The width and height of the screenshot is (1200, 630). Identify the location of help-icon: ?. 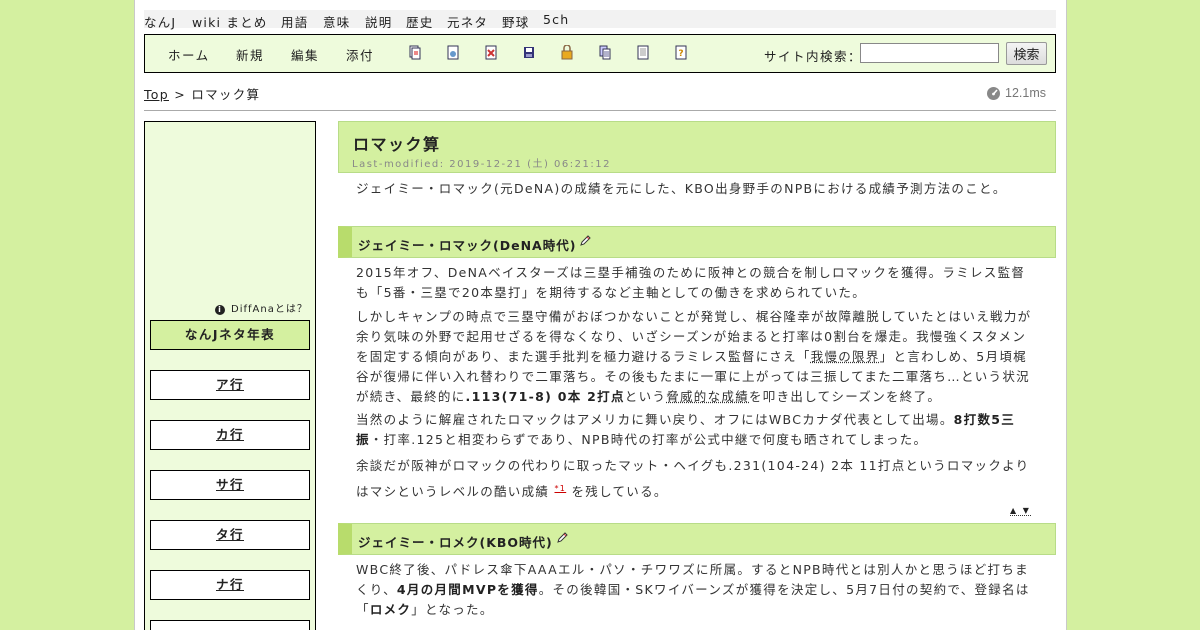
(681, 52).